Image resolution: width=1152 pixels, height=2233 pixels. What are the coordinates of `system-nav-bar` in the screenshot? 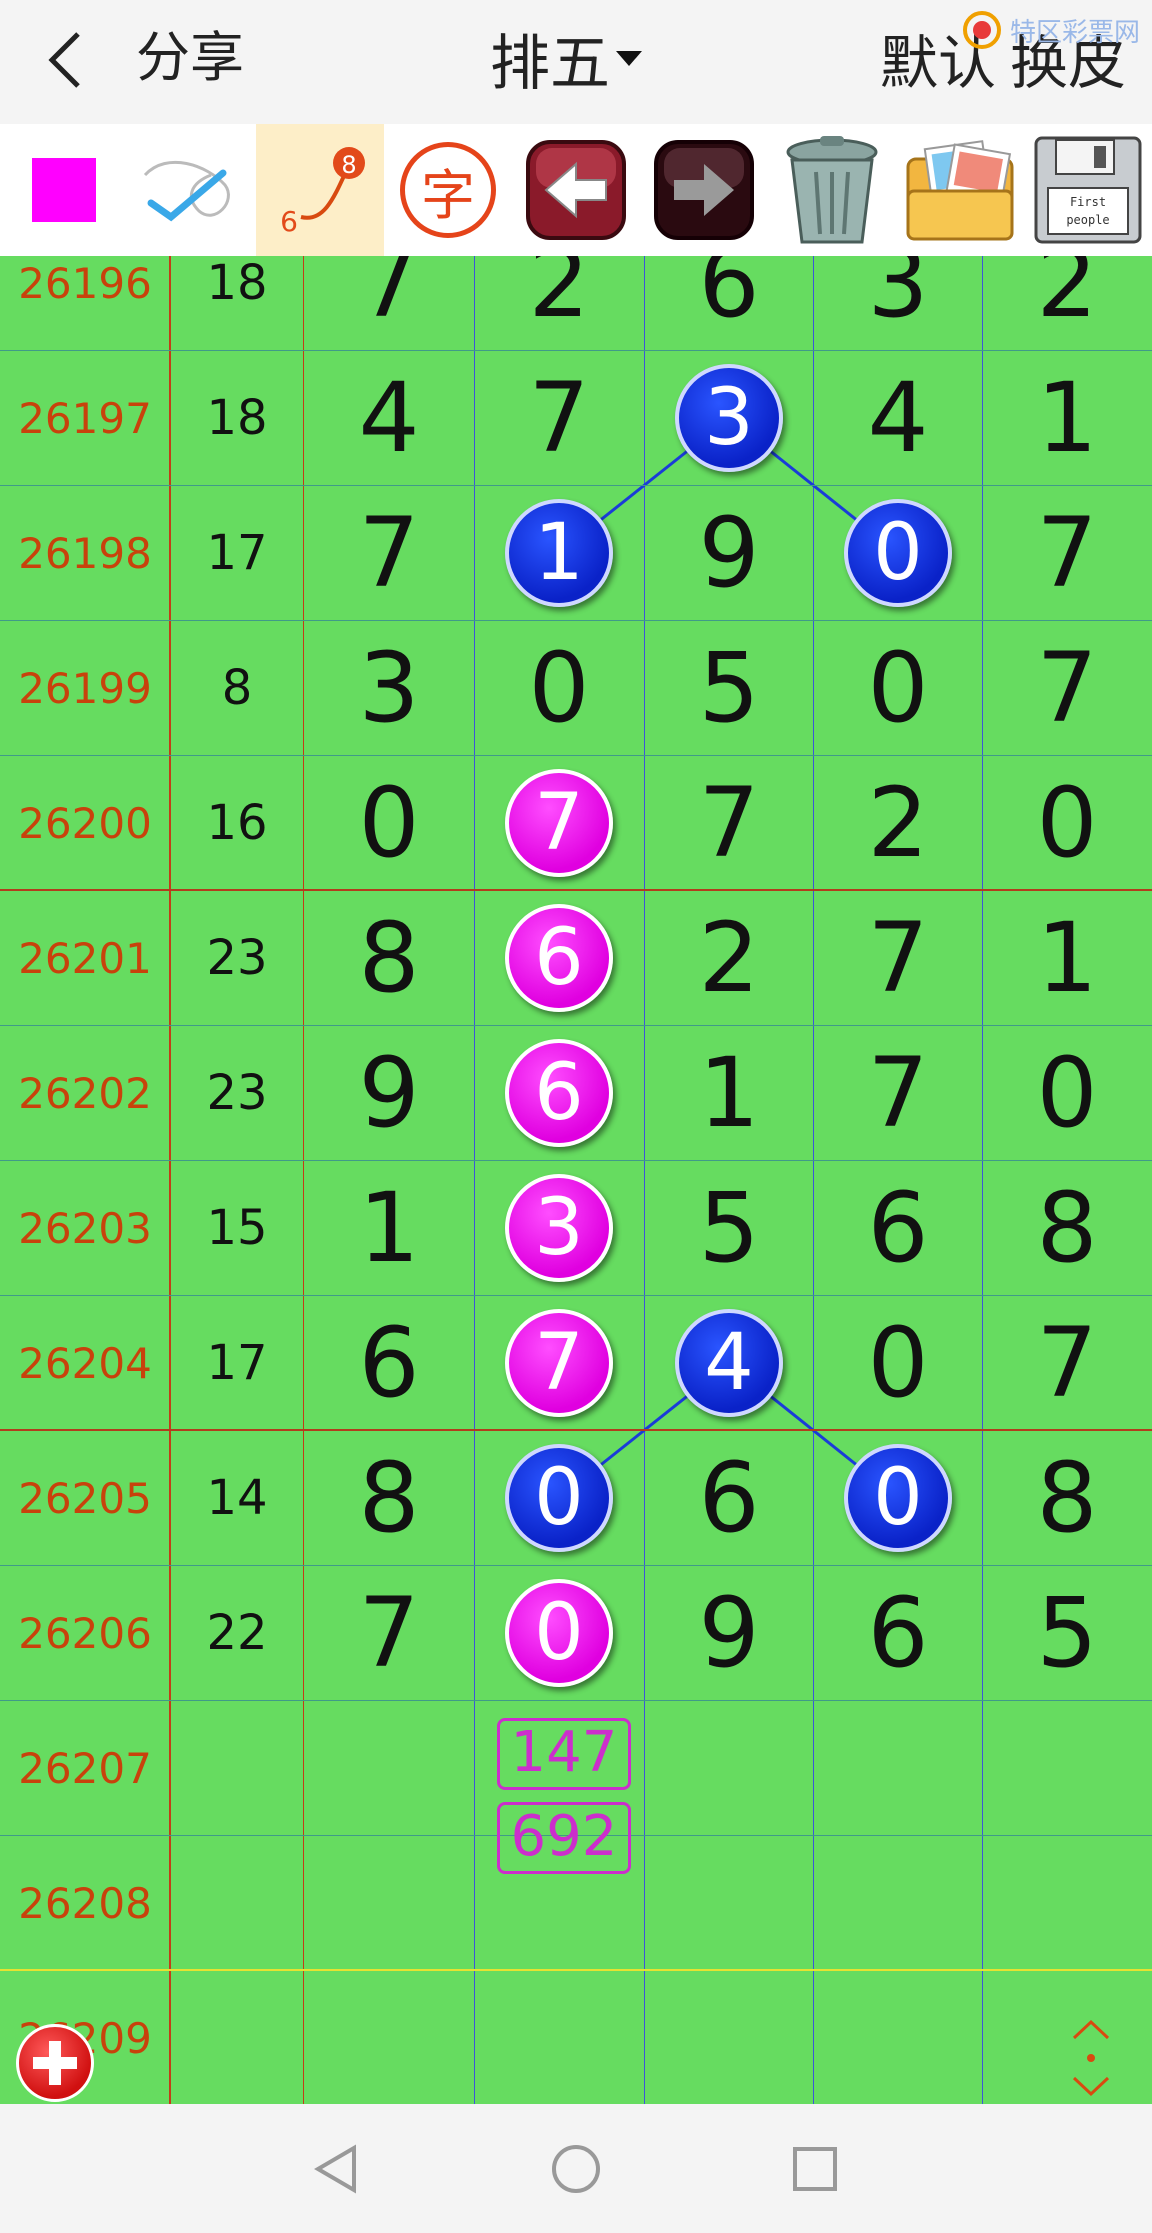 It's located at (576, 2168).